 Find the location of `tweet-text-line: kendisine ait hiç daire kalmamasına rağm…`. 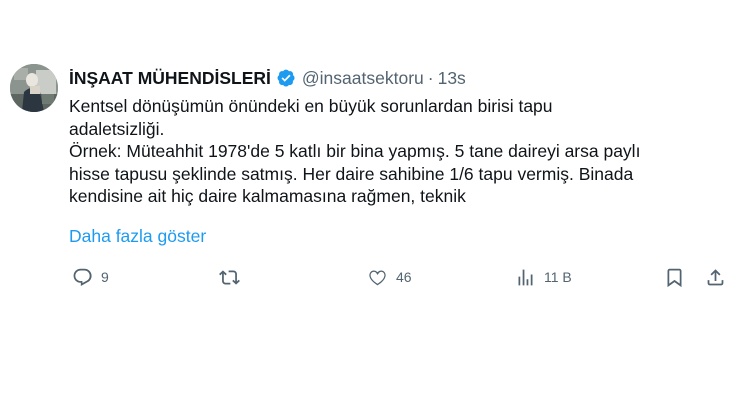

tweet-text-line: kendisine ait hiç daire kalmamasına rağm… is located at coordinates (267, 196).